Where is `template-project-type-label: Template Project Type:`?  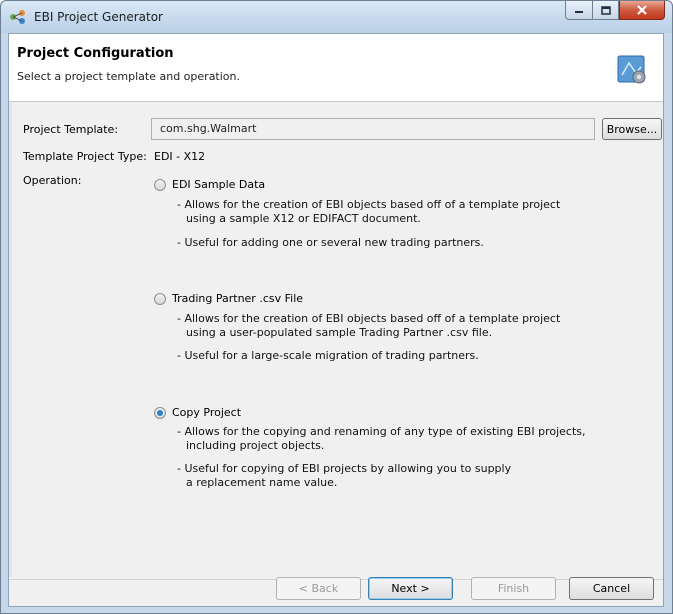
template-project-type-label: Template Project Type: is located at coordinates (85, 156).